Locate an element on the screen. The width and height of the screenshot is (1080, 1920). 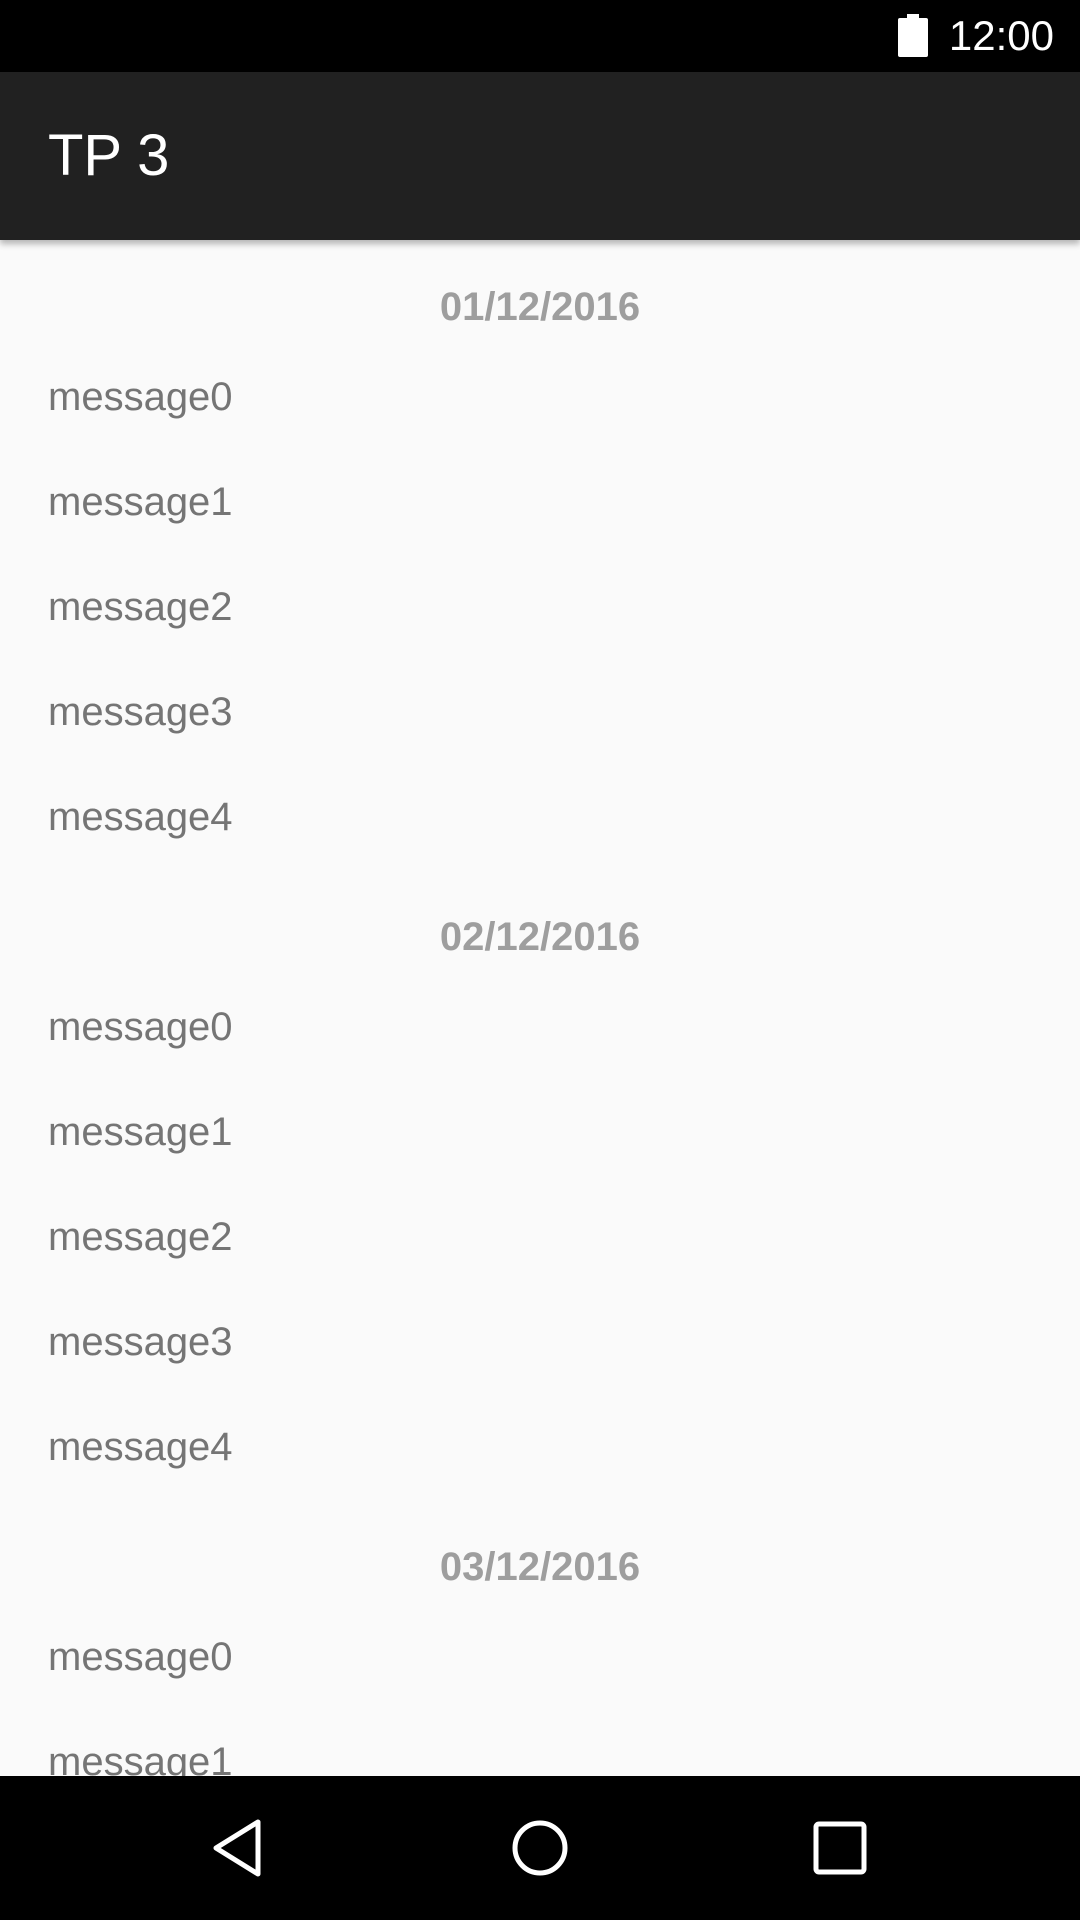
back-triangle-icon is located at coordinates (237, 1848).